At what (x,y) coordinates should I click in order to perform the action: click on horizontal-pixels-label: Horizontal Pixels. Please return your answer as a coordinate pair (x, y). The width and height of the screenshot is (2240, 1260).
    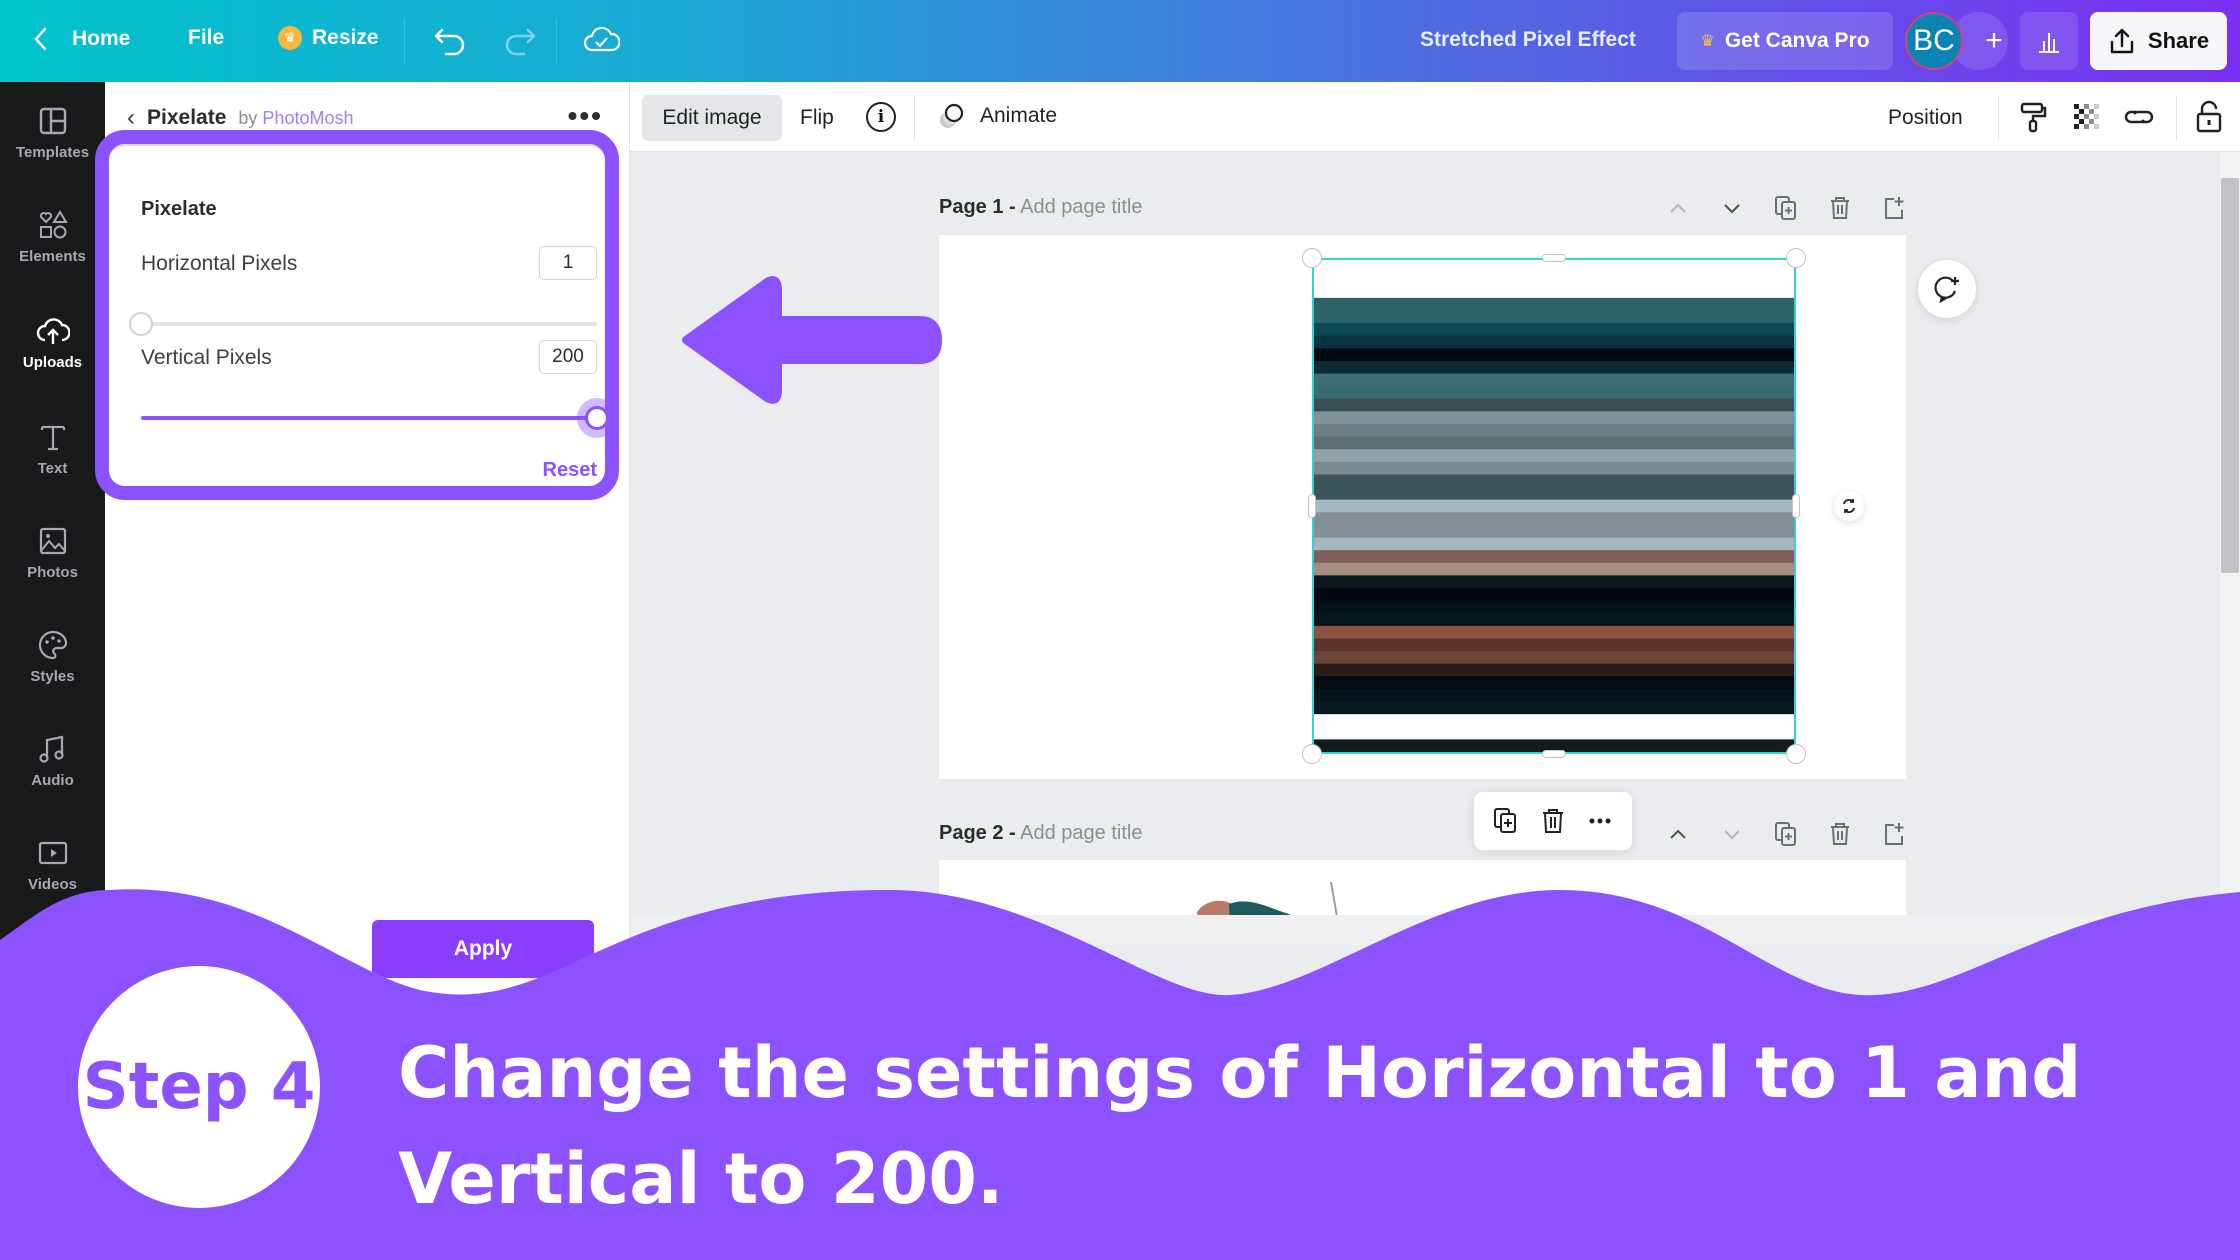
    Looking at the image, I should click on (219, 263).